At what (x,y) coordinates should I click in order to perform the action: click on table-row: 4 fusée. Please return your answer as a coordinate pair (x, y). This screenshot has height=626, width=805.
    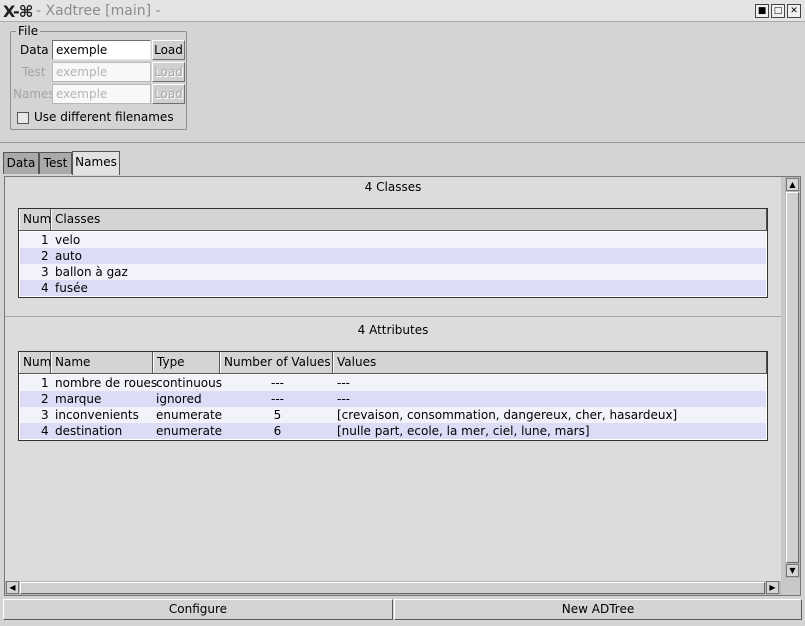
    Looking at the image, I should click on (393, 288).